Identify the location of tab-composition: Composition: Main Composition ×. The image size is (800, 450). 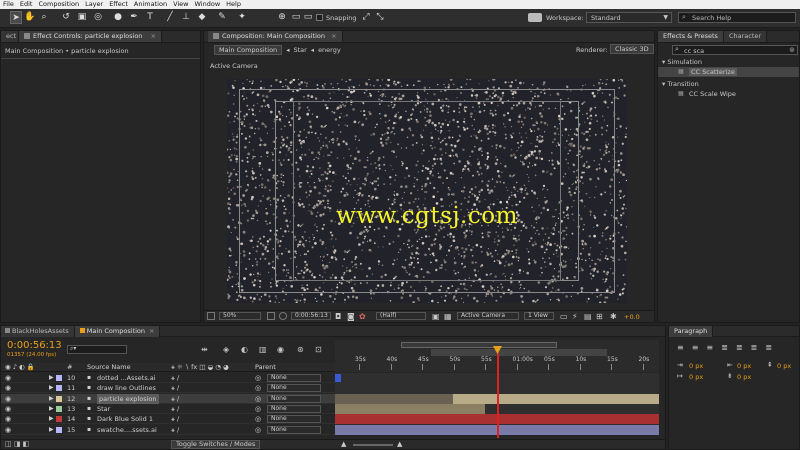
(275, 36).